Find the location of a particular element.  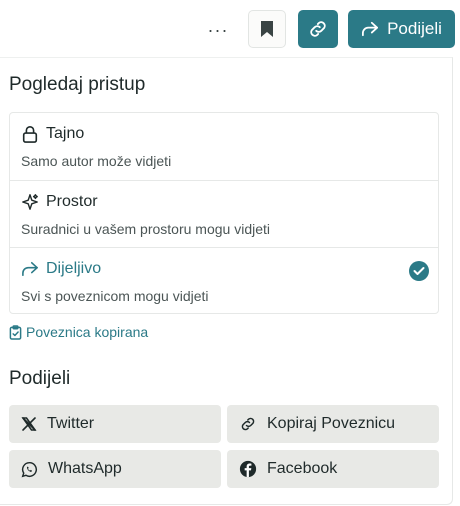

top-toolbar: ··· Podijeli is located at coordinates (230, 29).